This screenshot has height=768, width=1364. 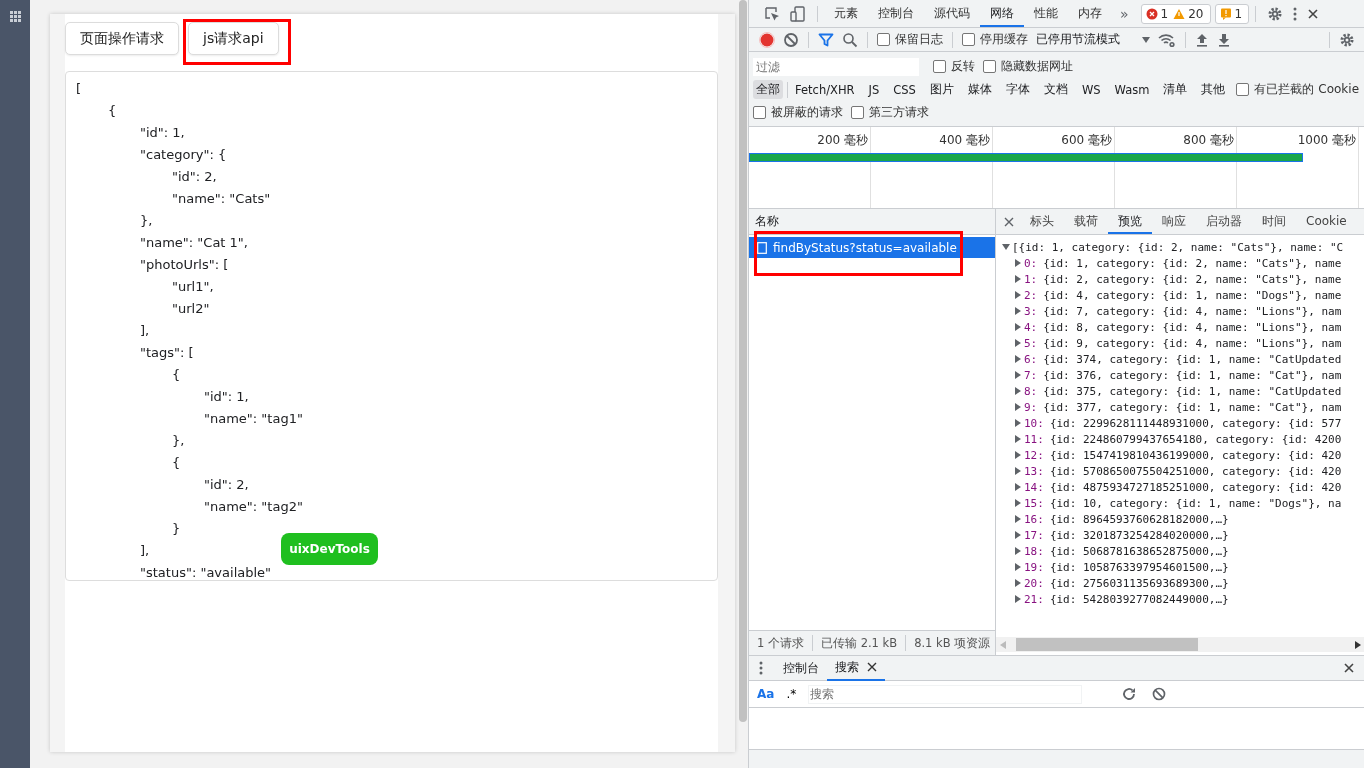 What do you see at coordinates (979, 89) in the screenshot?
I see `type-filter: 媒体` at bounding box center [979, 89].